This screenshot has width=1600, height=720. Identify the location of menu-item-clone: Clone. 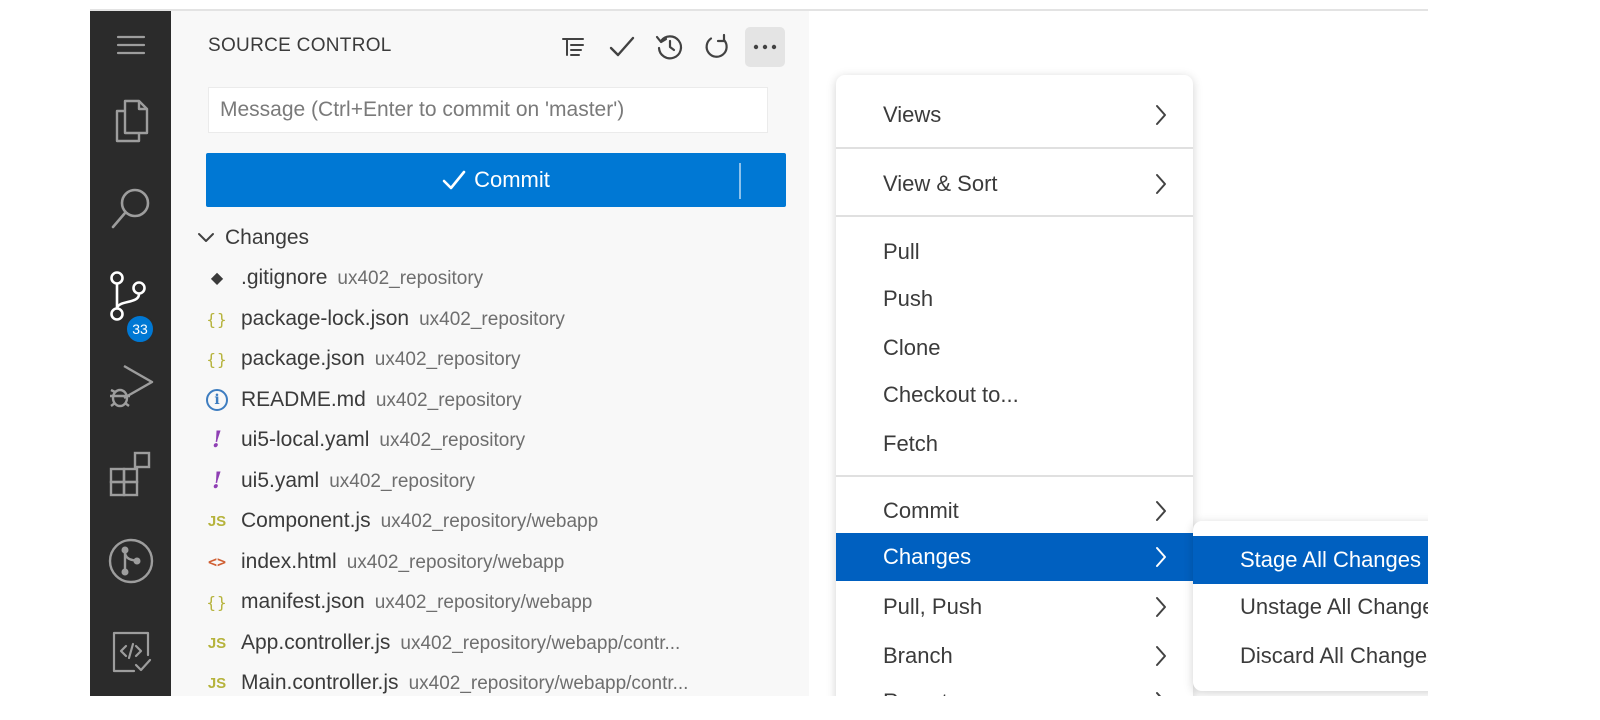
(1014, 348).